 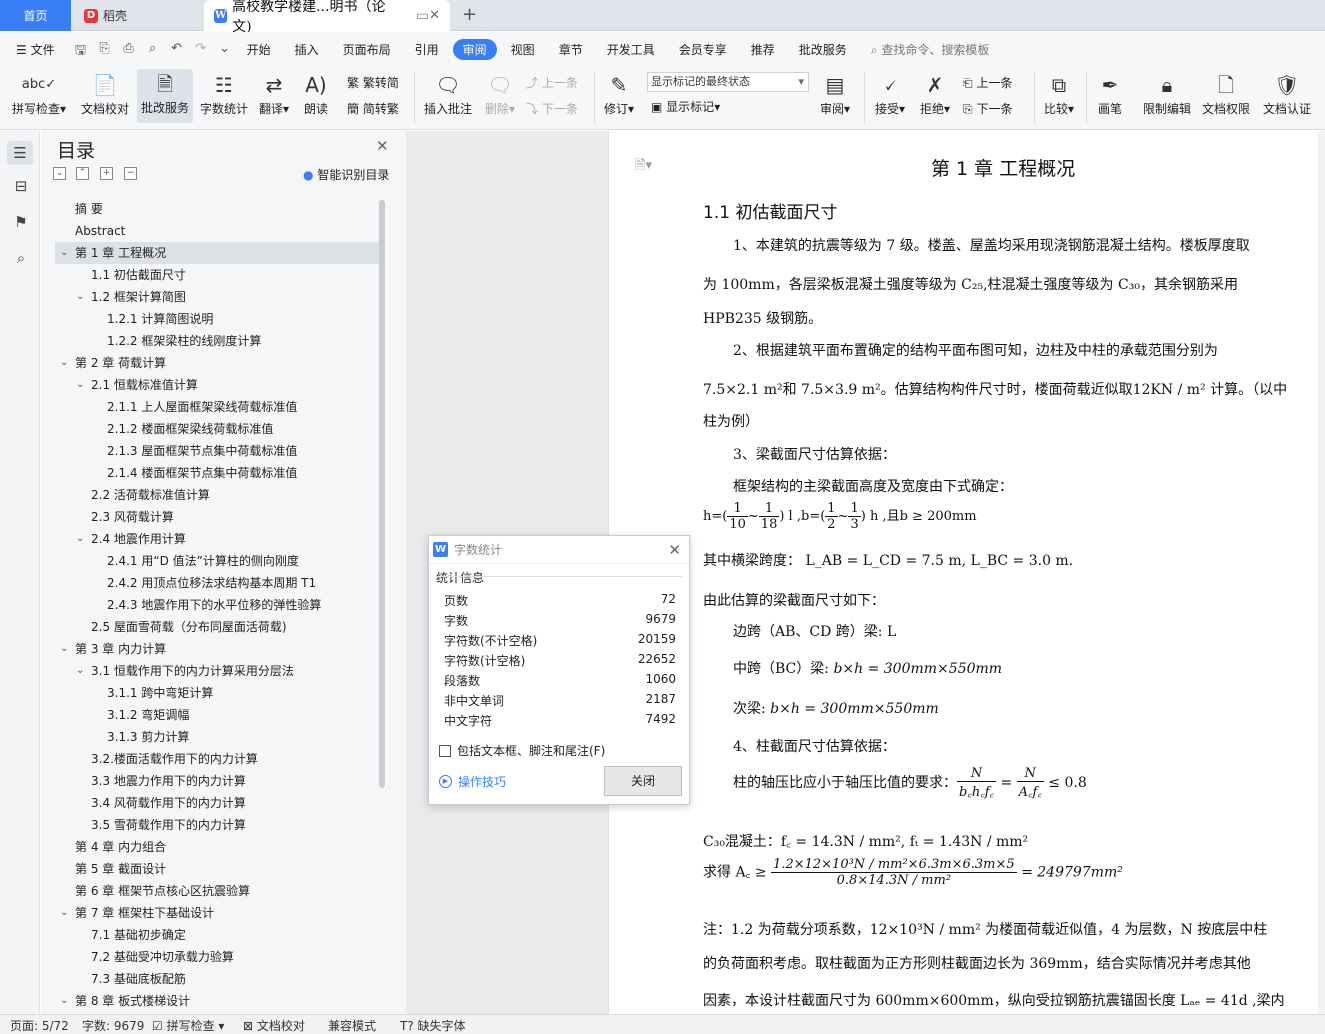 What do you see at coordinates (217, 803) in the screenshot?
I see `toc-item: 3.4 风荷载作用下的内力计算` at bounding box center [217, 803].